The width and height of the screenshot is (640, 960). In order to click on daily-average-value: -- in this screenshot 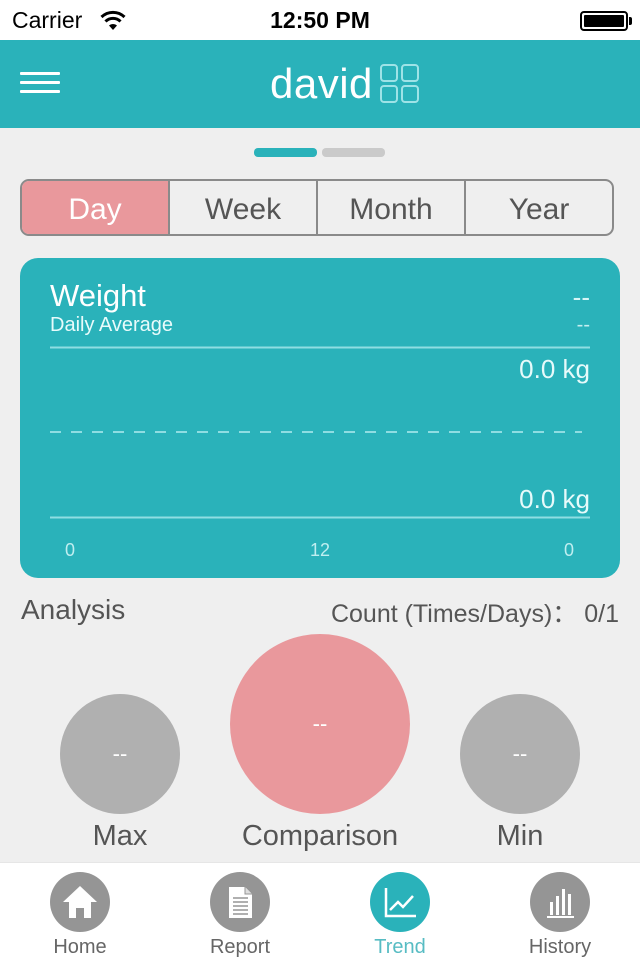, I will do `click(583, 325)`.